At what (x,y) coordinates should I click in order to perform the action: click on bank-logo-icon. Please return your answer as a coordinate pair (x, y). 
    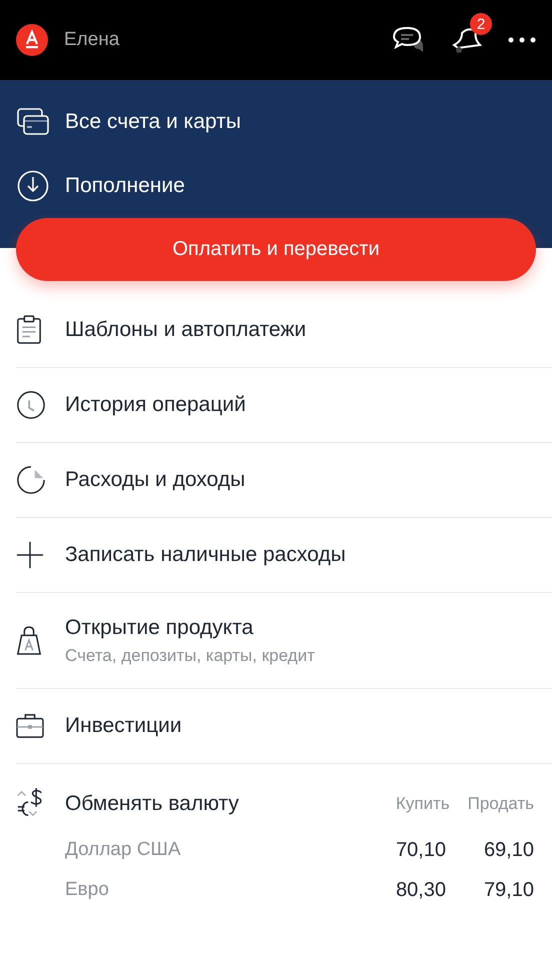
    Looking at the image, I should click on (32, 40).